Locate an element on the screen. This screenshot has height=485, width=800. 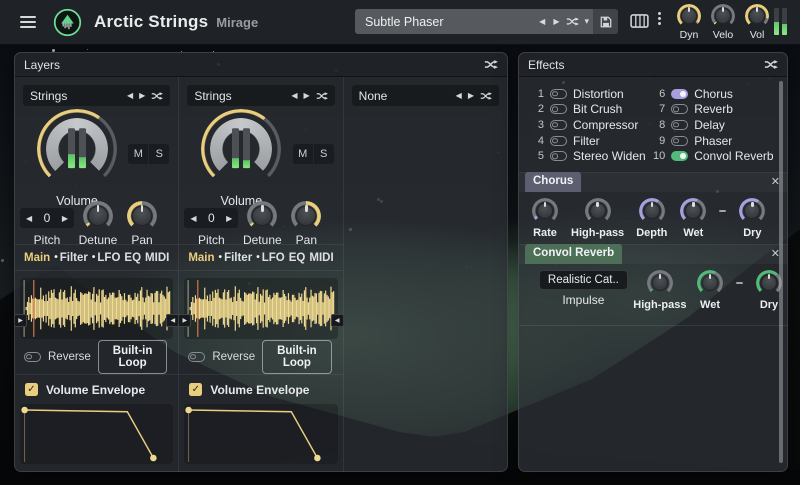
rate-knob is located at coordinates (545, 210).